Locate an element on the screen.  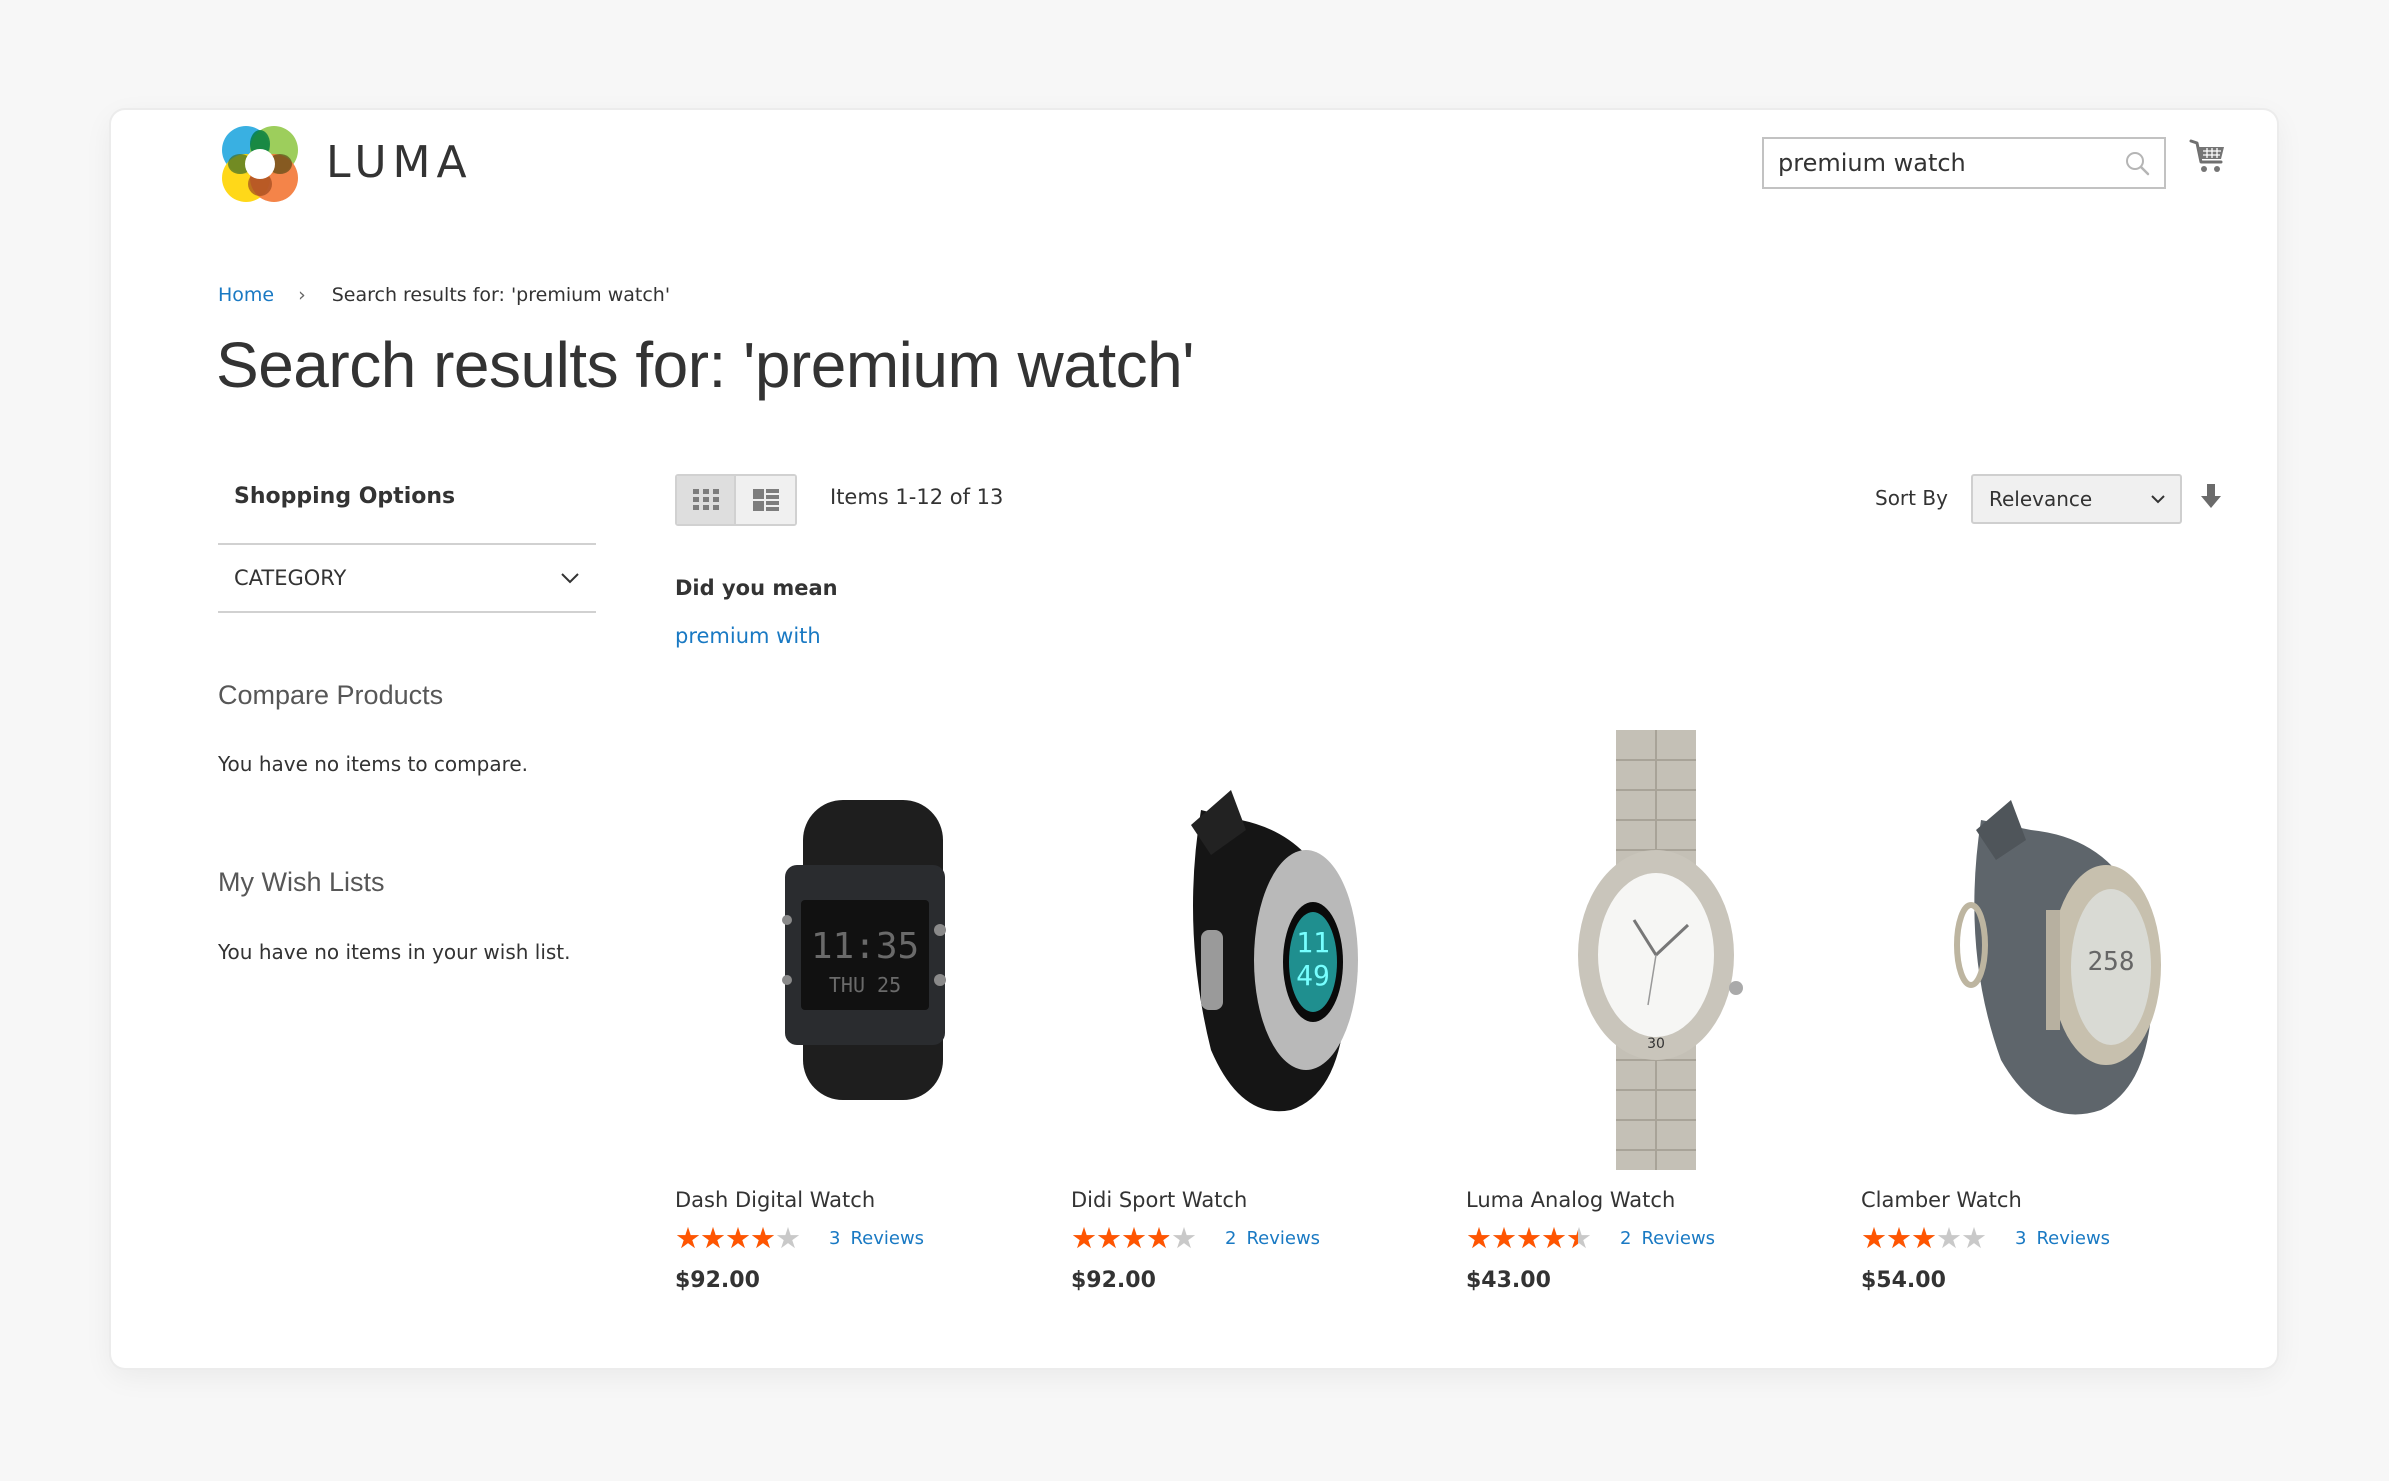
list-icon is located at coordinates (765, 500).